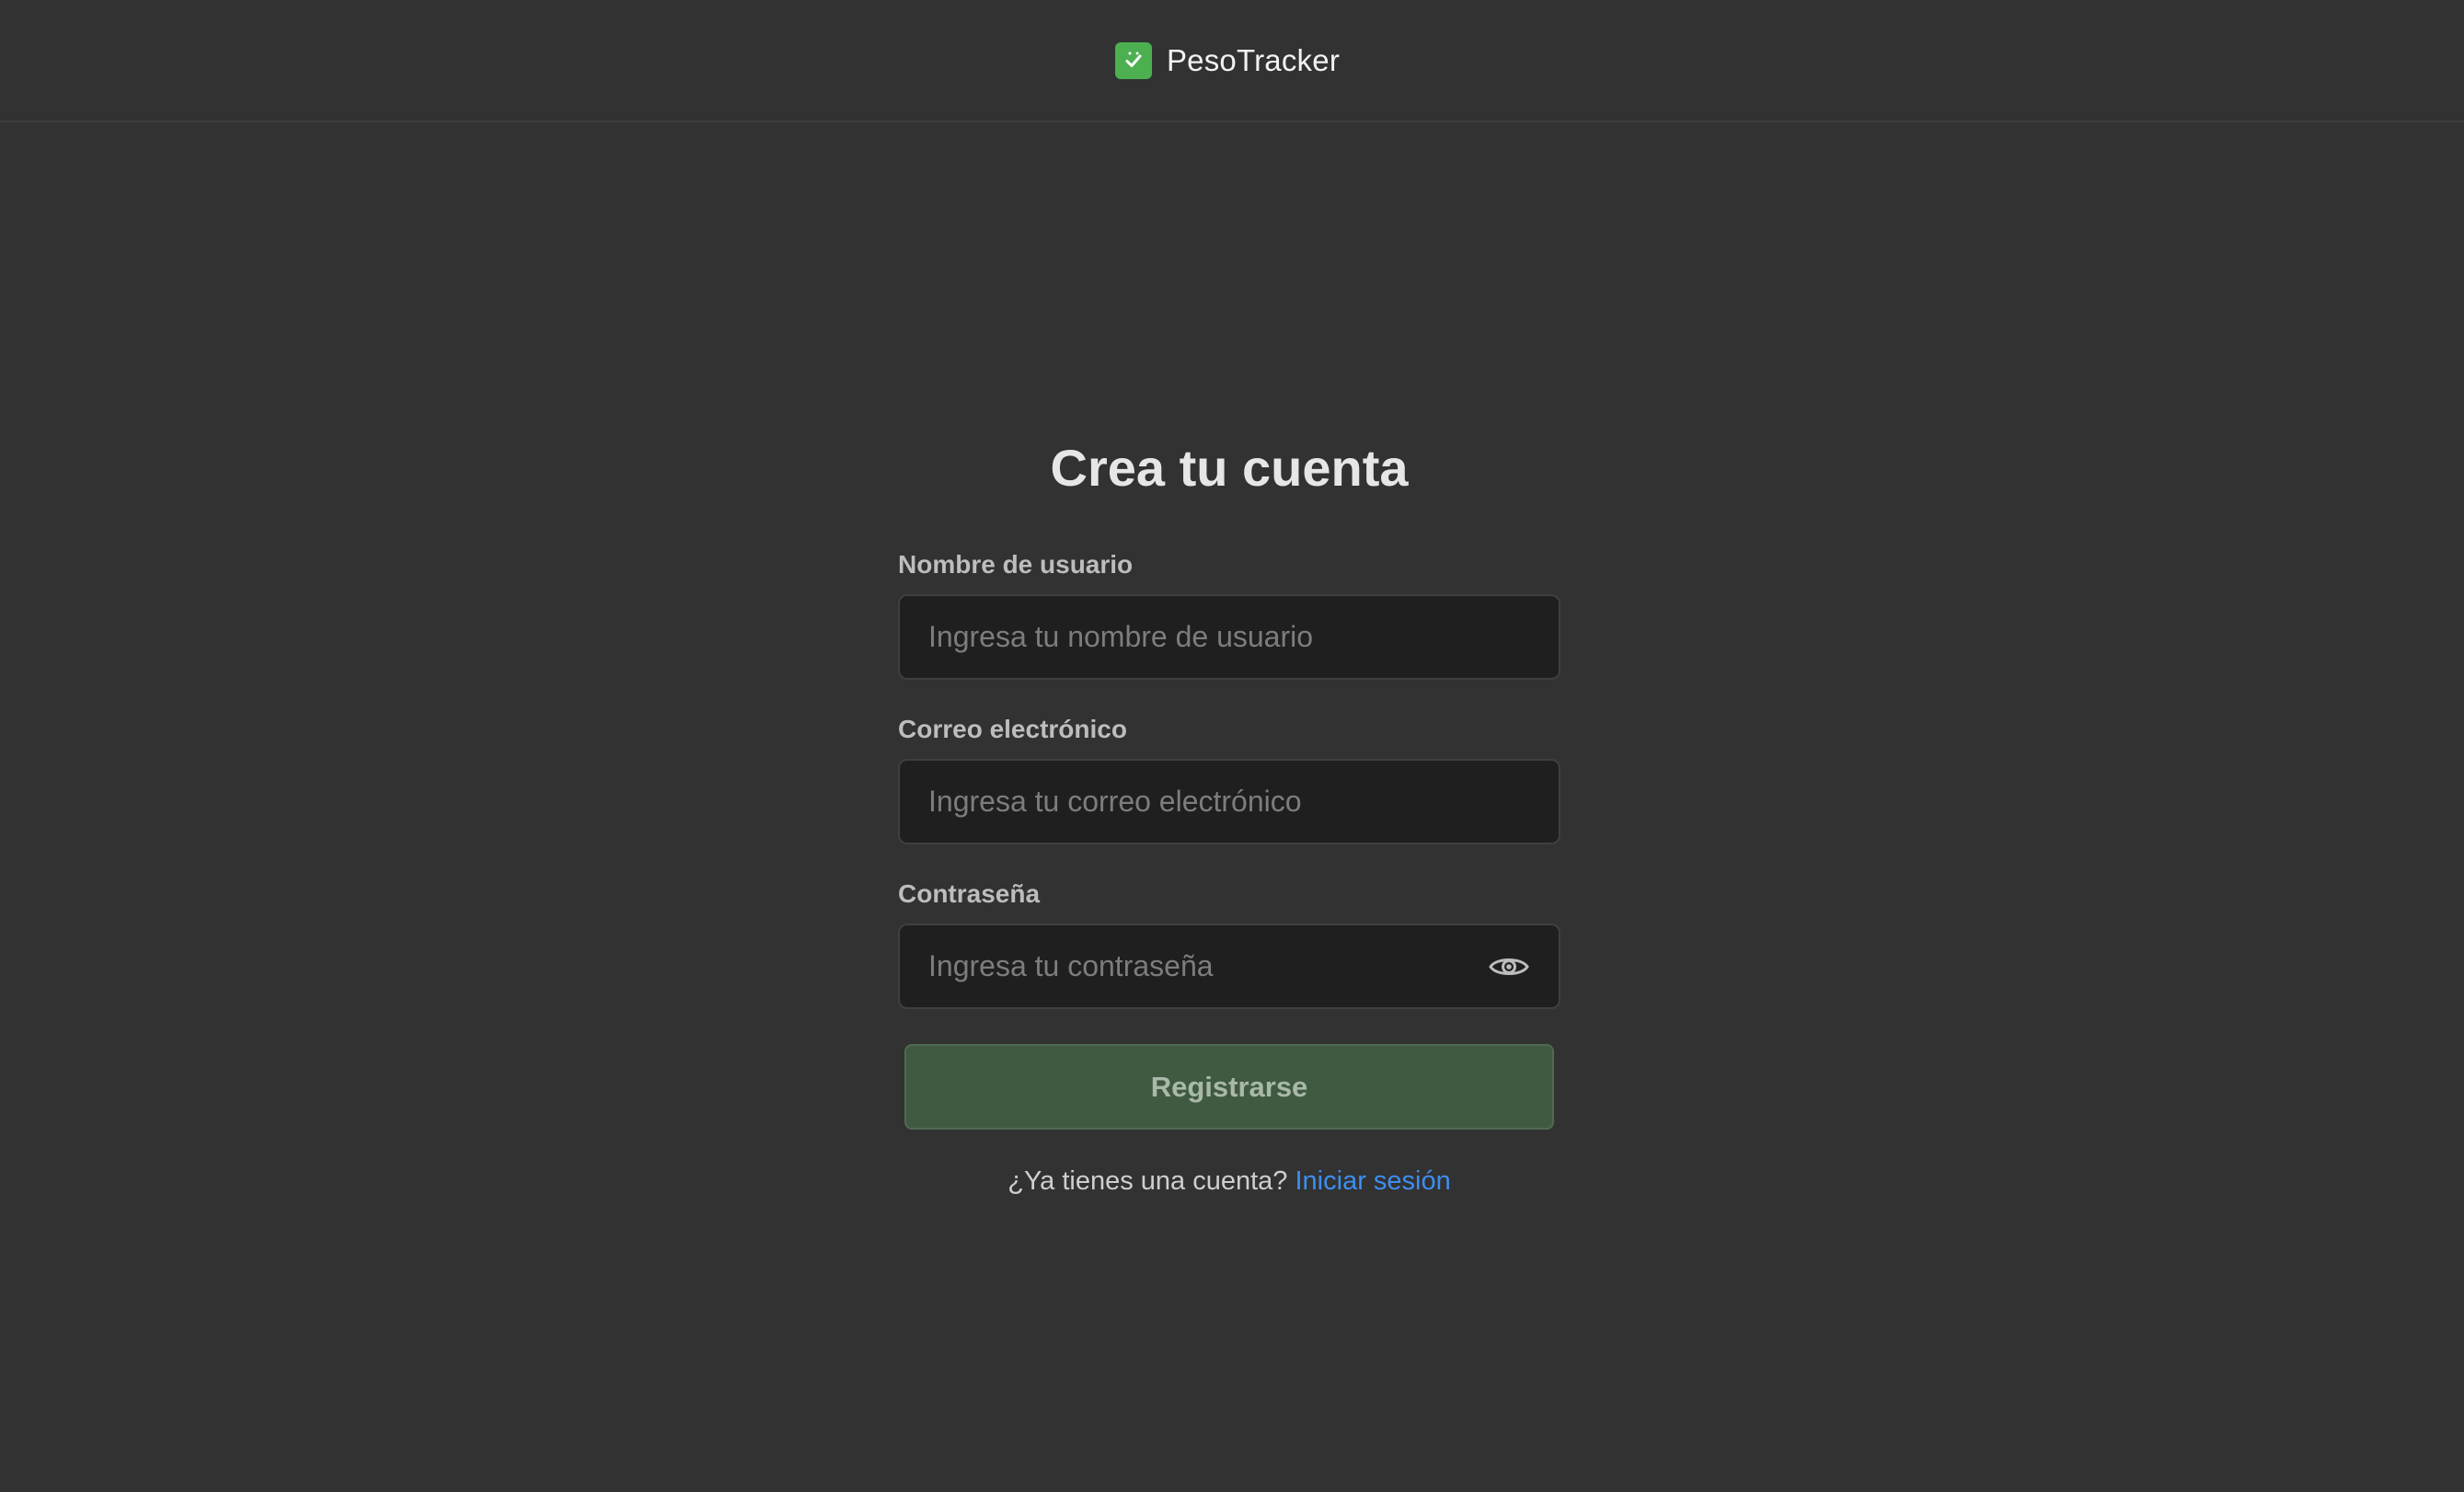 The height and width of the screenshot is (1492, 2464). What do you see at coordinates (1253, 59) in the screenshot?
I see `brand-name: PesoTracker` at bounding box center [1253, 59].